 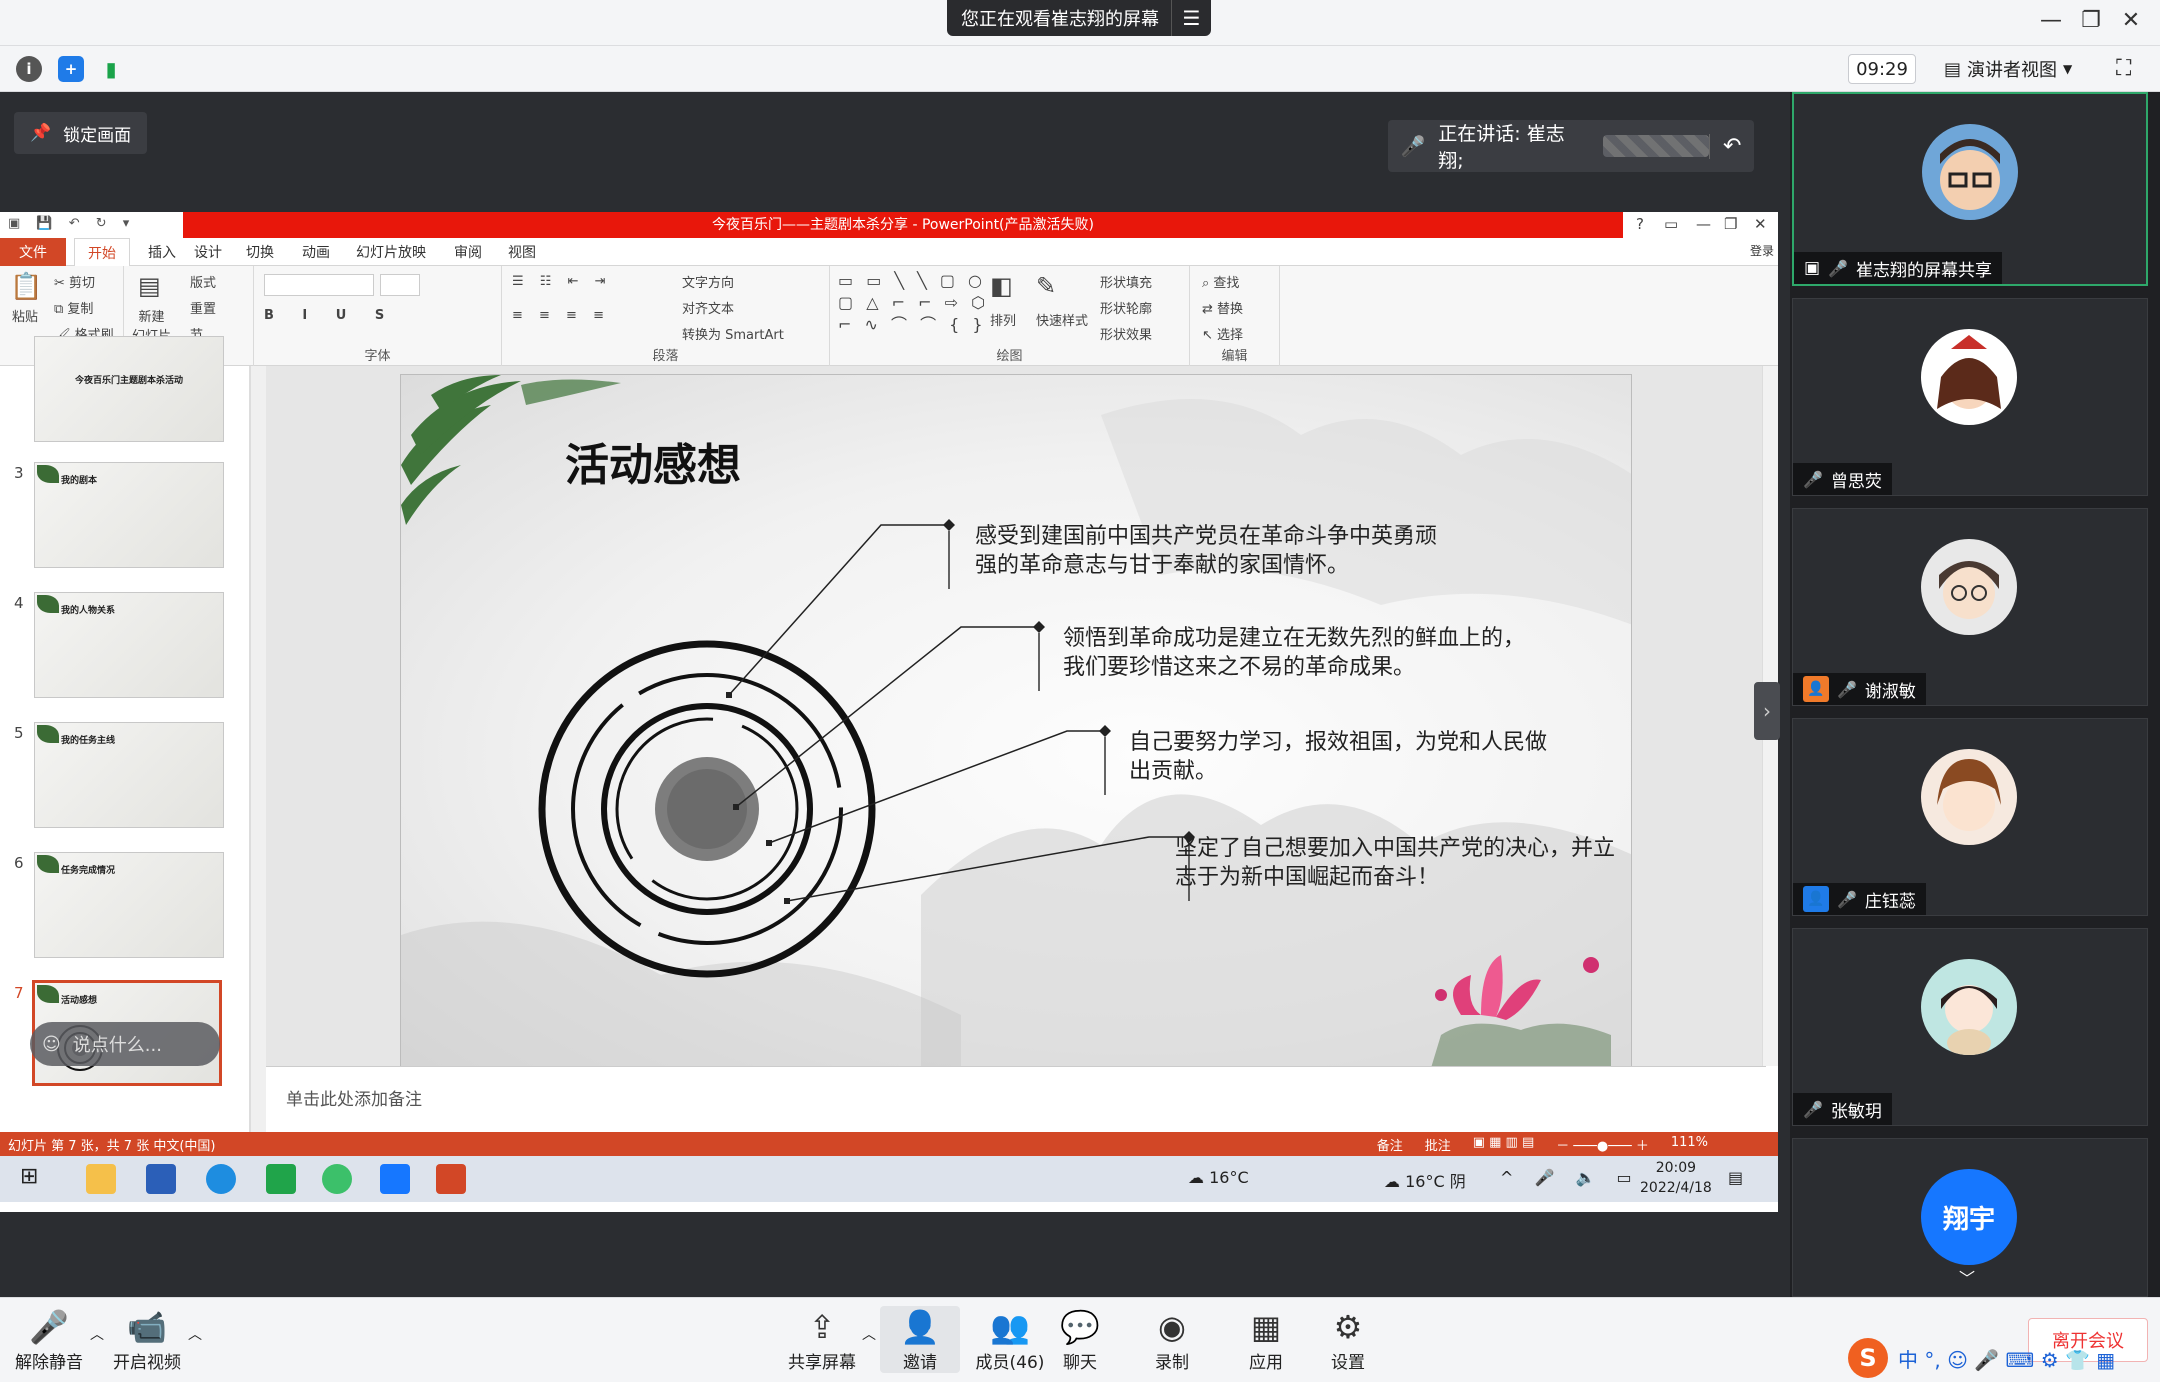 What do you see at coordinates (522, 252) in the screenshot?
I see `tab-view: 视图` at bounding box center [522, 252].